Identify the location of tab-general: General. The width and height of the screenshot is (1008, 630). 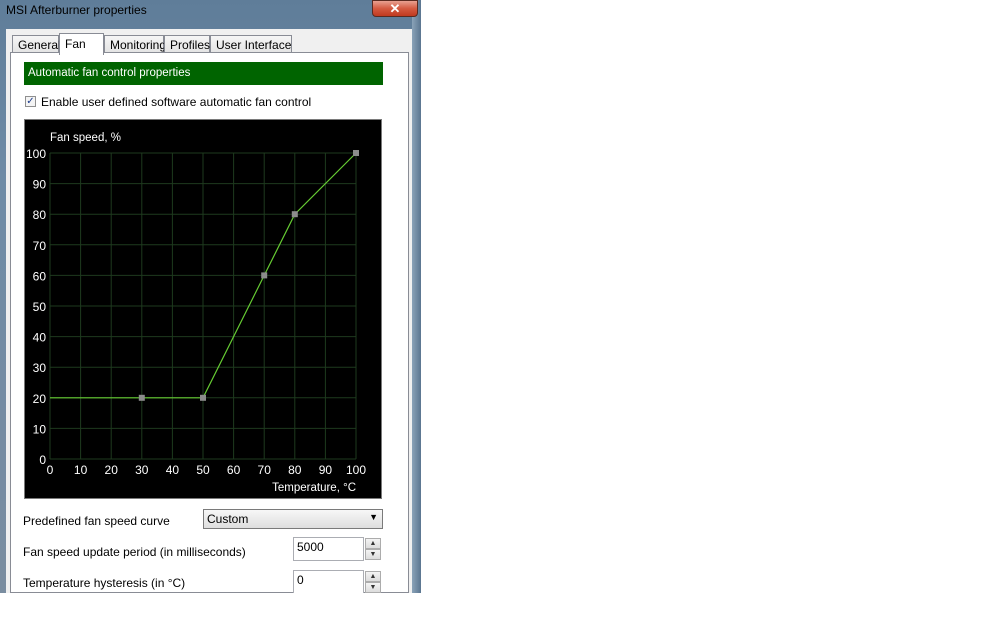
(36, 44).